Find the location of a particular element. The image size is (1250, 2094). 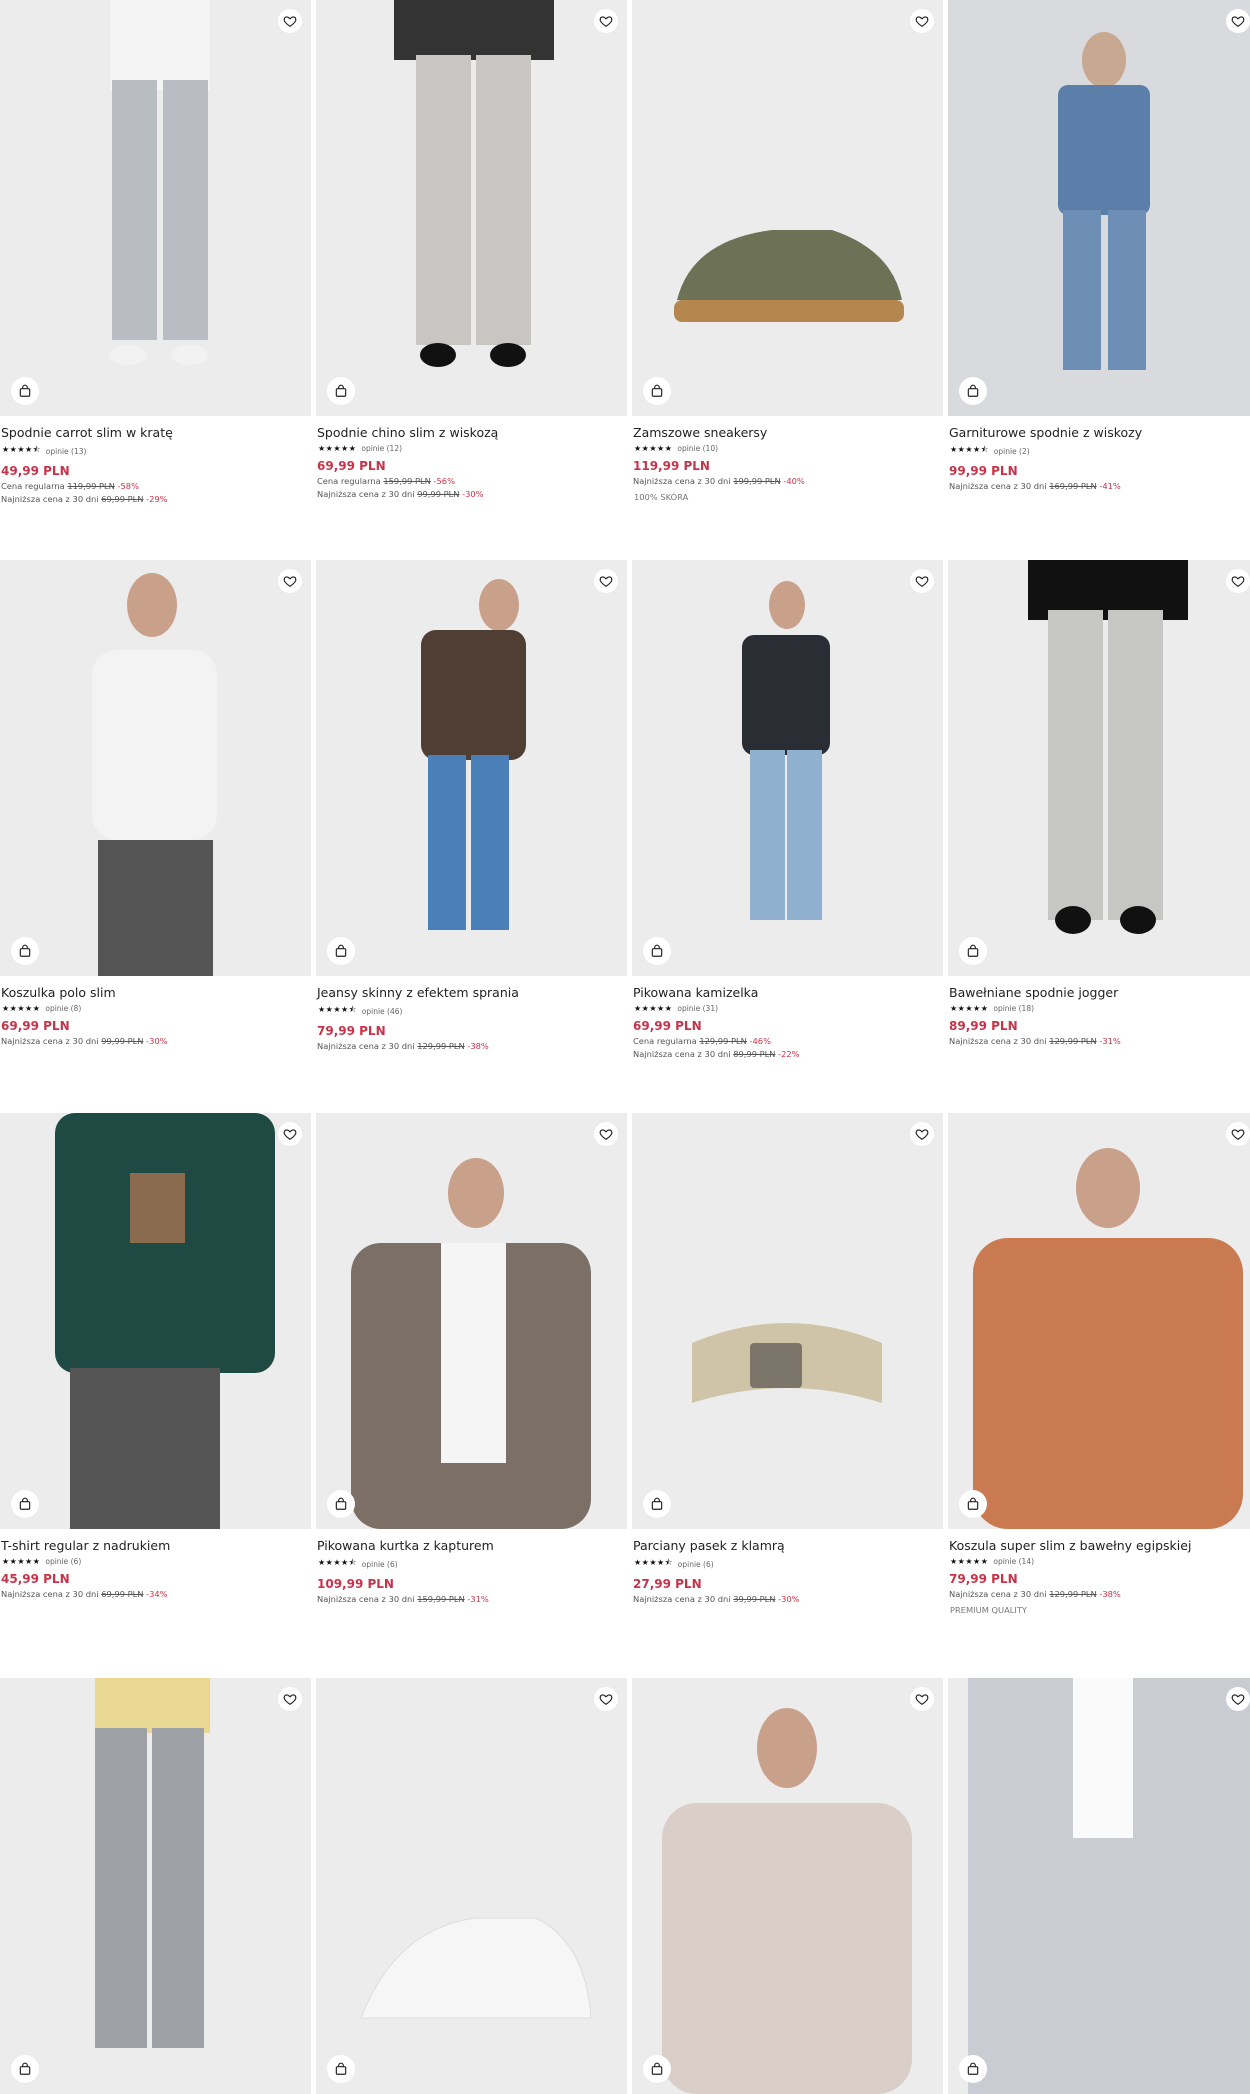

reviews-count: opinie (46) is located at coordinates (382, 1011).